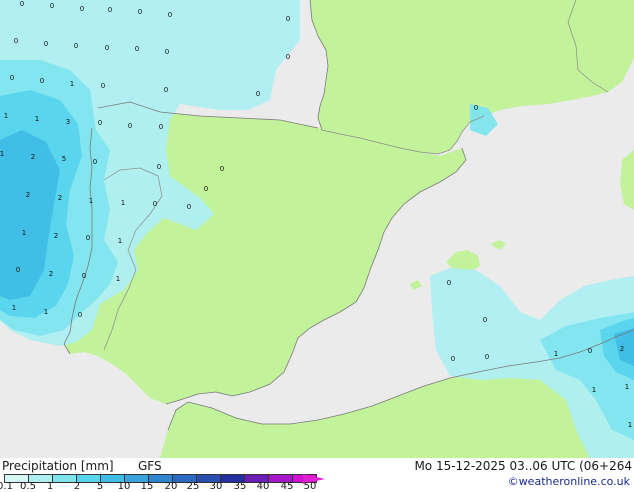  What do you see at coordinates (64, 159) in the screenshot?
I see `precip-value: 5` at bounding box center [64, 159].